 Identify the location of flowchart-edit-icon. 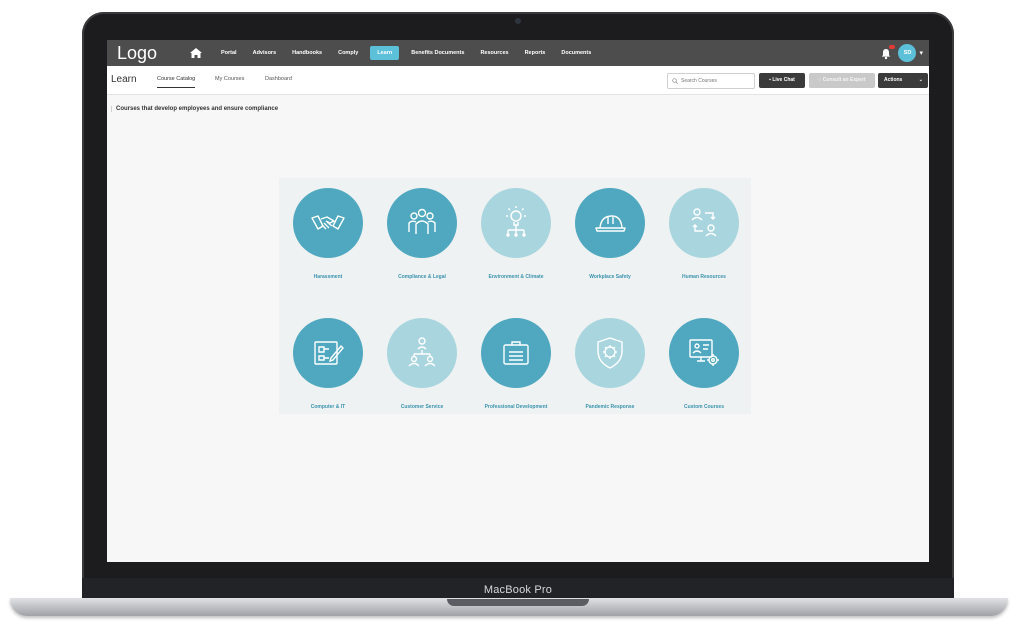
(329, 353).